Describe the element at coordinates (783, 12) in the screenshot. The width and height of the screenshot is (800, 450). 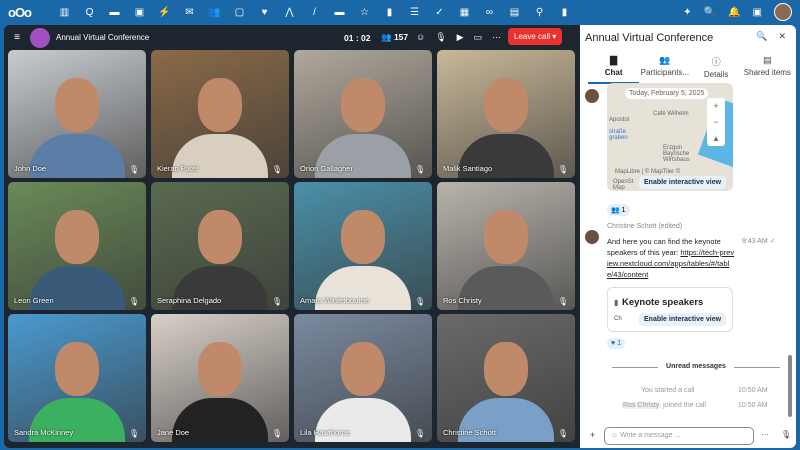
I see `user-avatar` at that location.